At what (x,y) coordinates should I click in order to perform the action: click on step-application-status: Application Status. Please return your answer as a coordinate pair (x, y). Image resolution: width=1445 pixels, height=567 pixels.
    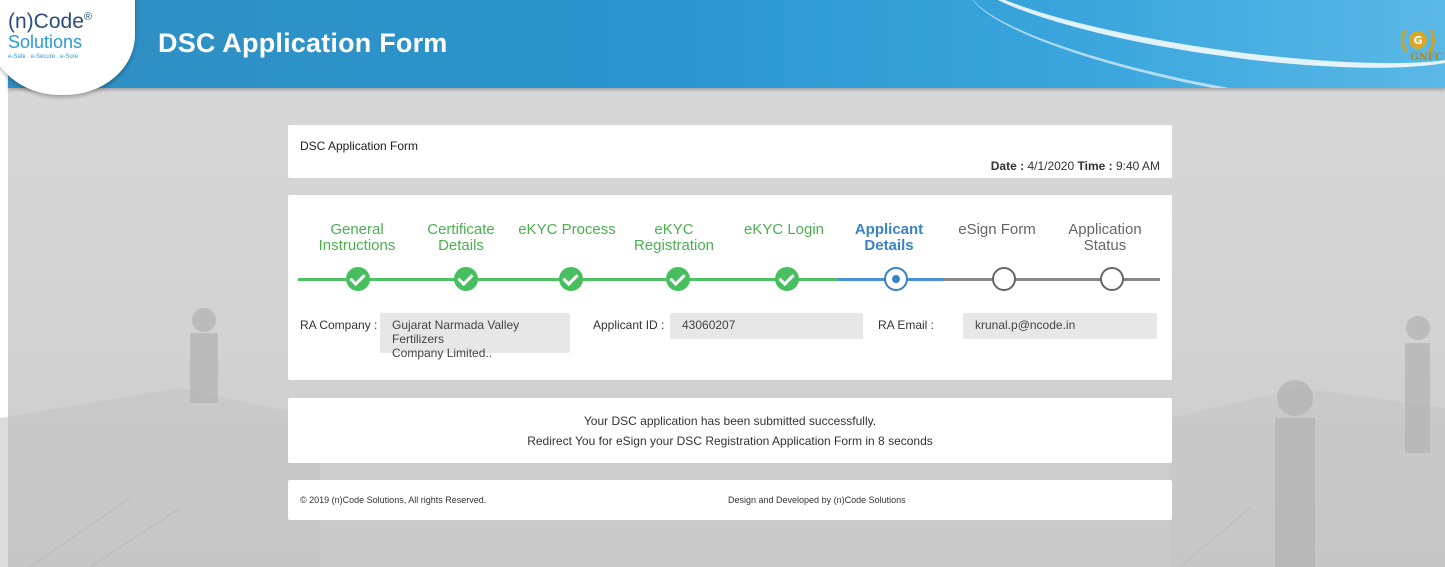
    Looking at the image, I should click on (1105, 238).